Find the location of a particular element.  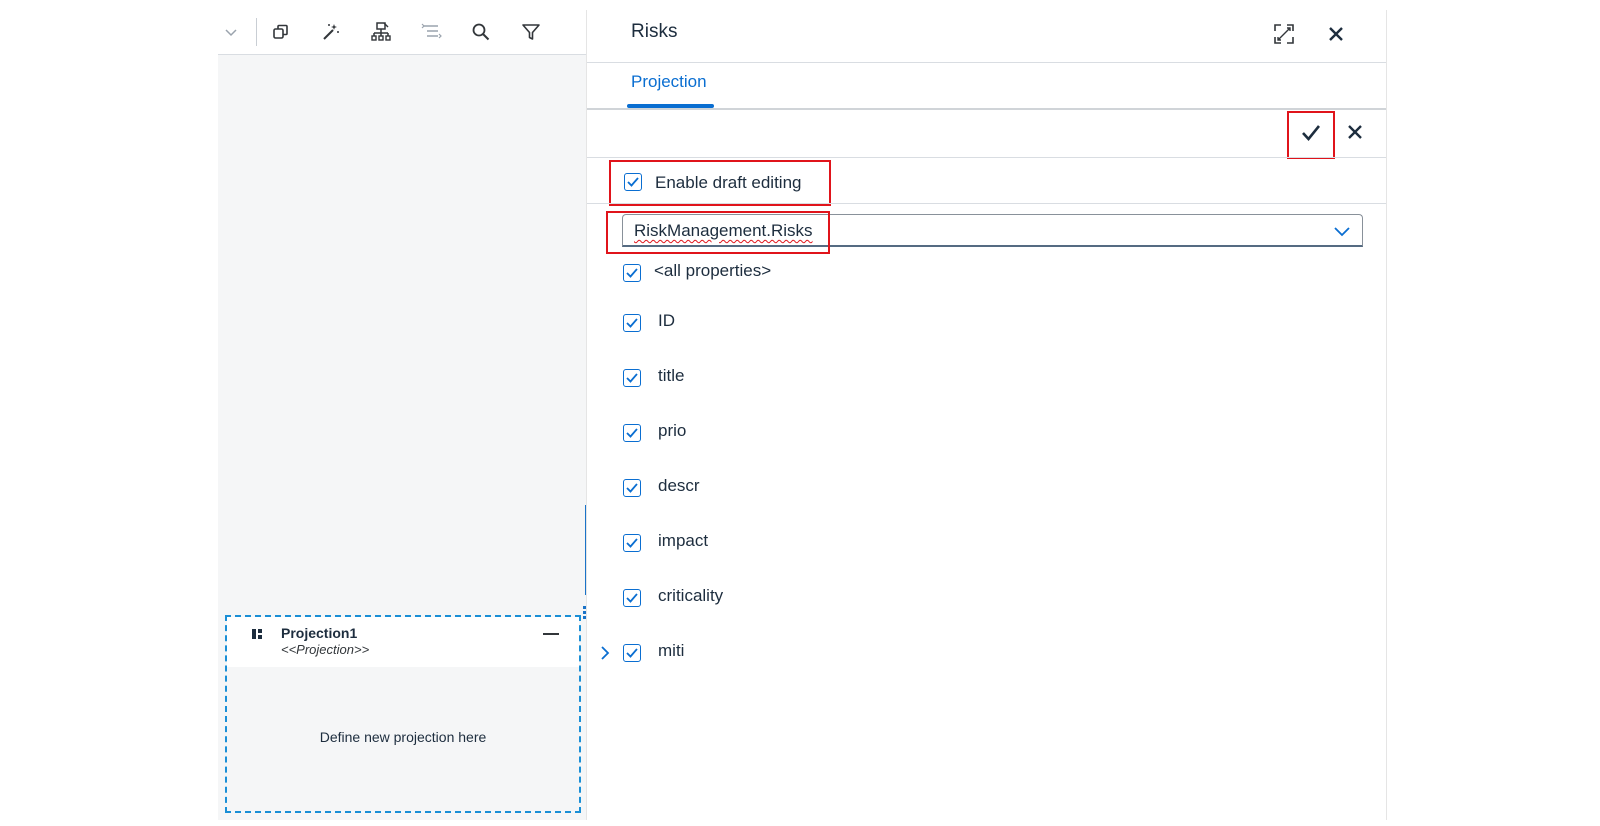

header-divider is located at coordinates (986, 62).